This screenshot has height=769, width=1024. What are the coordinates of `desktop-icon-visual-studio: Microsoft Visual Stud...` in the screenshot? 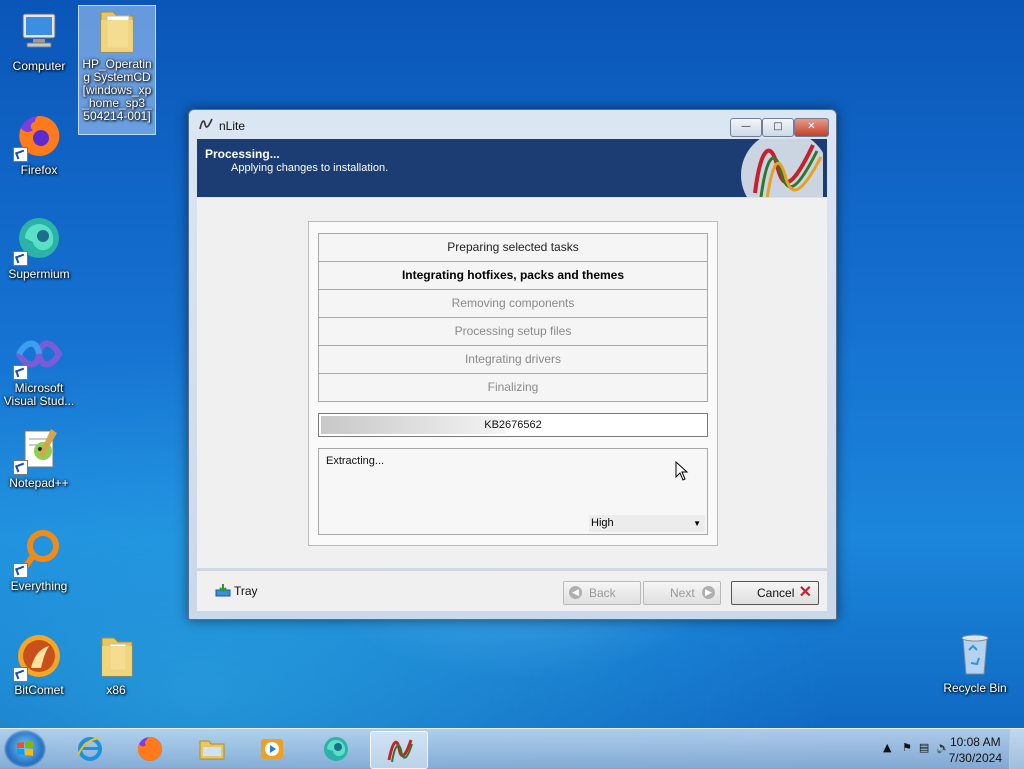 It's located at (39, 369).